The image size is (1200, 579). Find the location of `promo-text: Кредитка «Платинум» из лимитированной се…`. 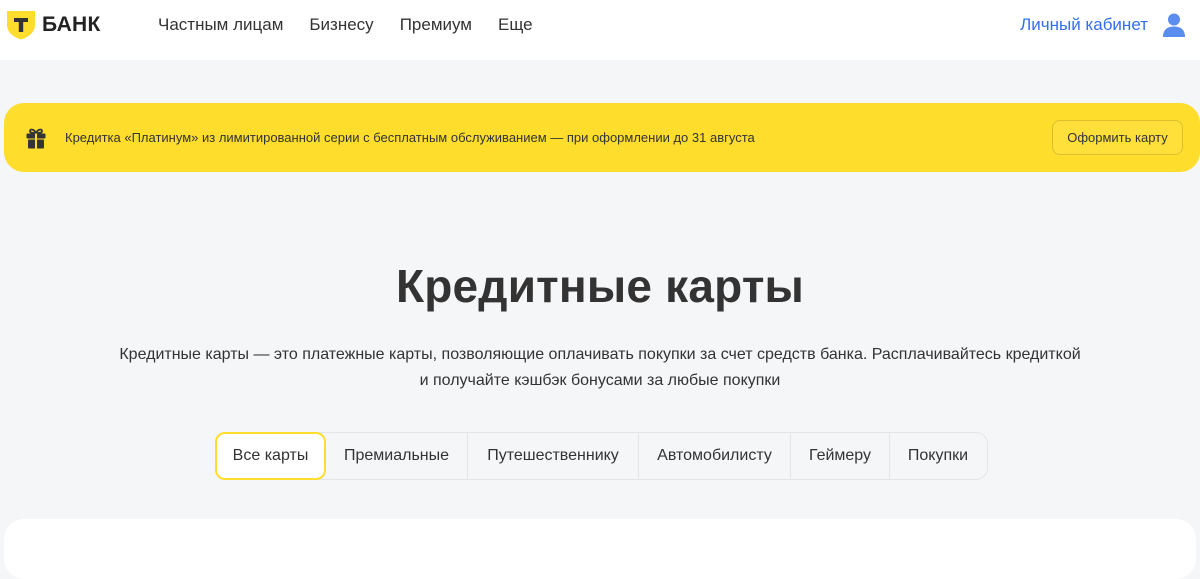

promo-text: Кредитка «Платинум» из лимитированной се… is located at coordinates (410, 137).